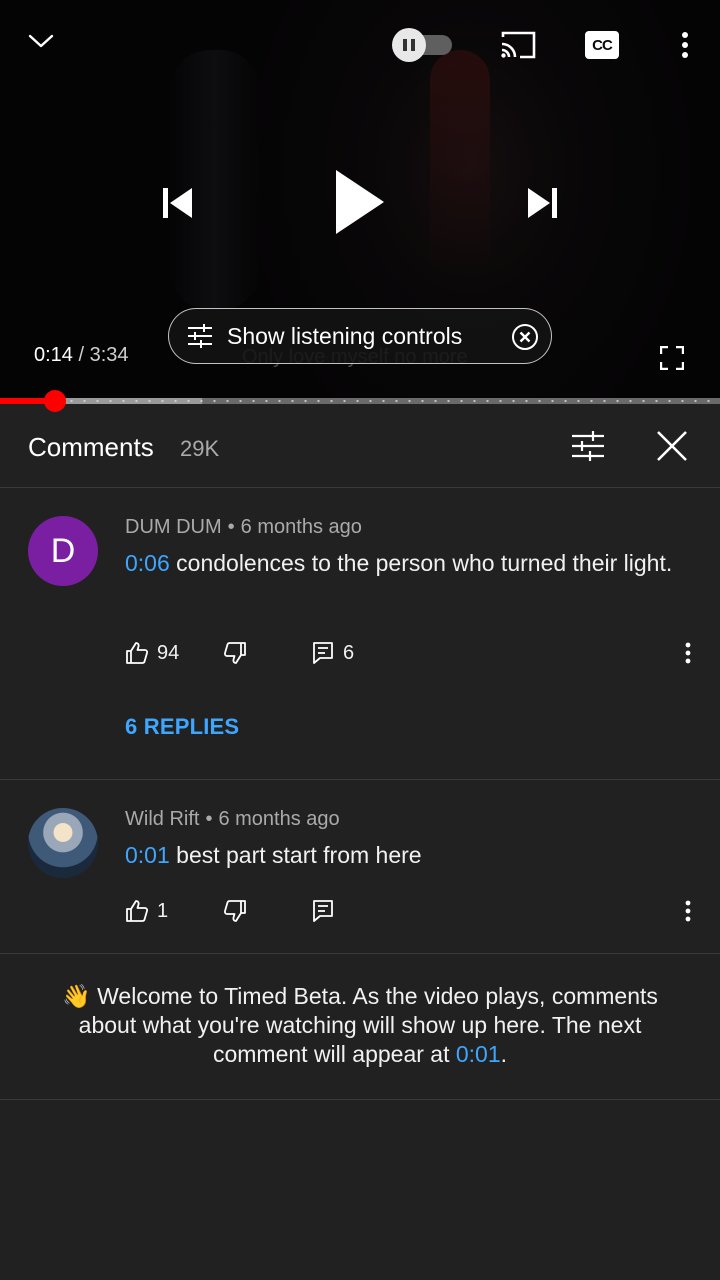 The width and height of the screenshot is (720, 1280). I want to click on minimize-button, so click(41, 41).